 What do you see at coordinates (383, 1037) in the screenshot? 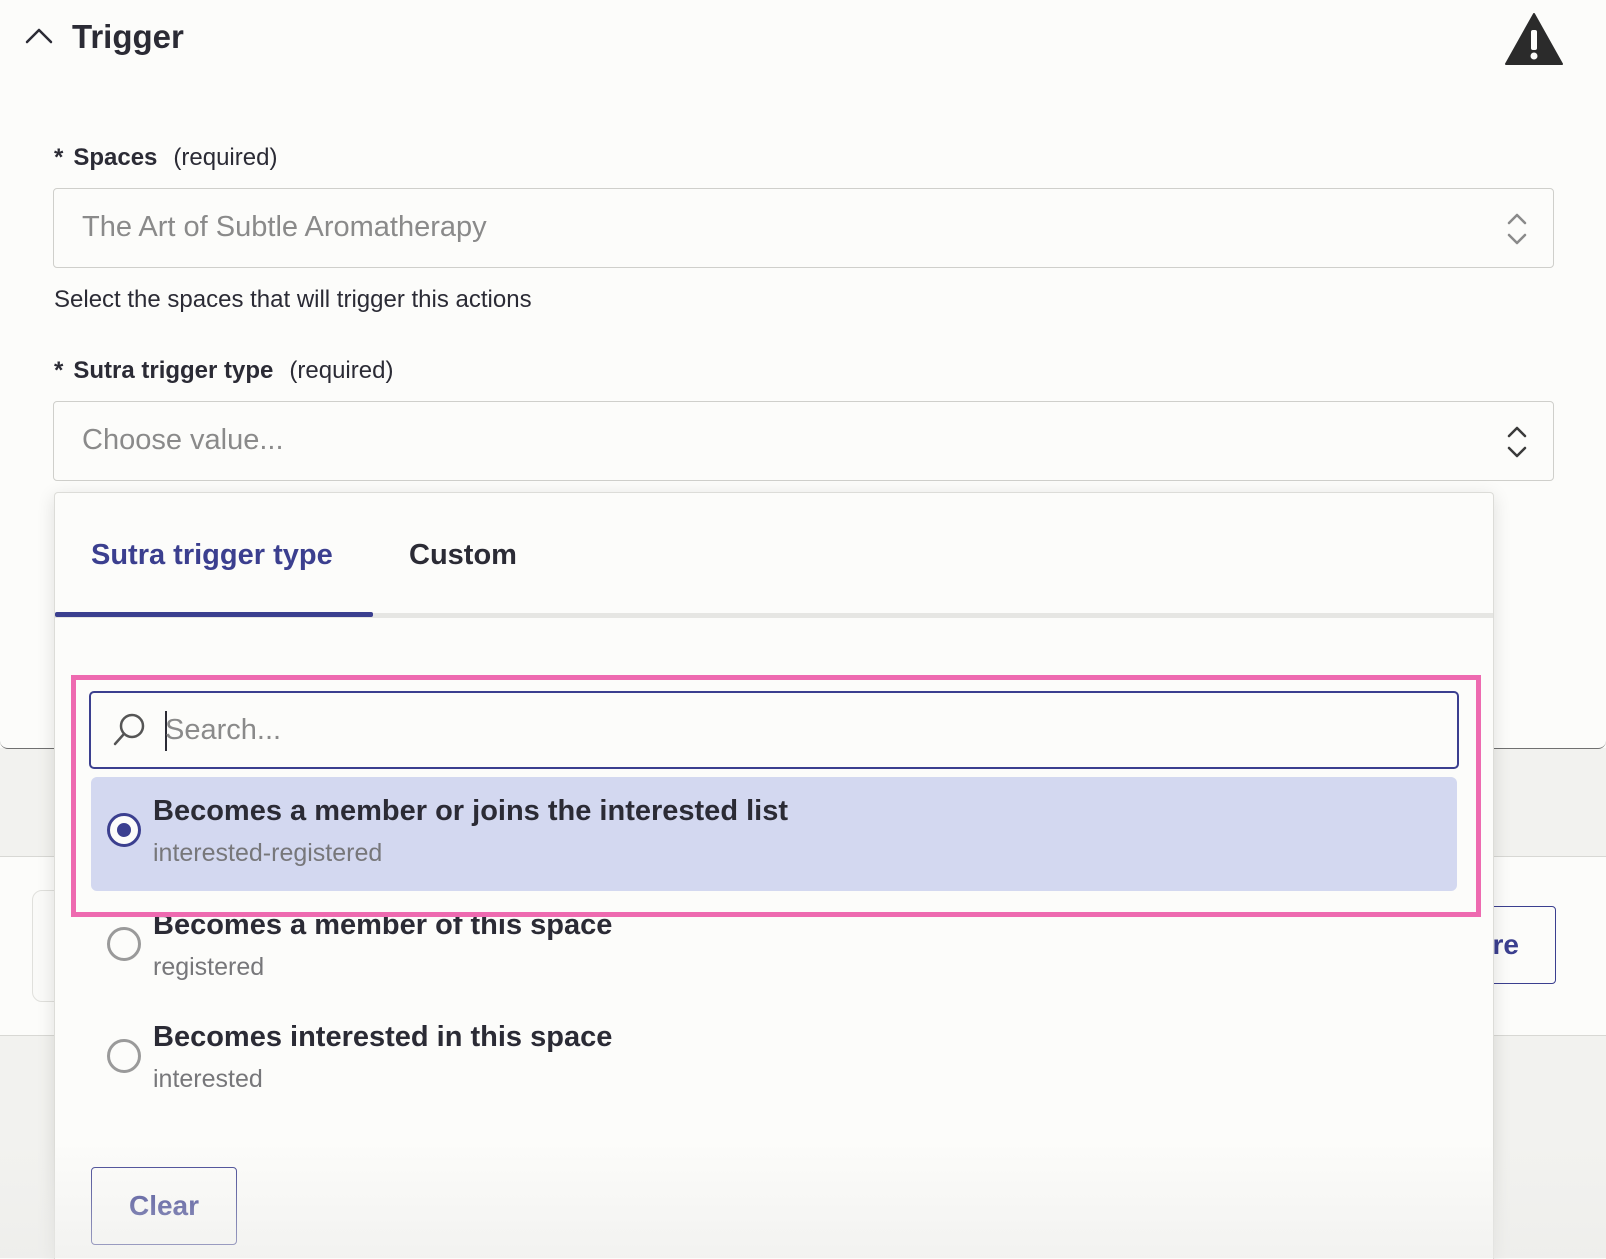
I see `option-title: Becomes interested in this space` at bounding box center [383, 1037].